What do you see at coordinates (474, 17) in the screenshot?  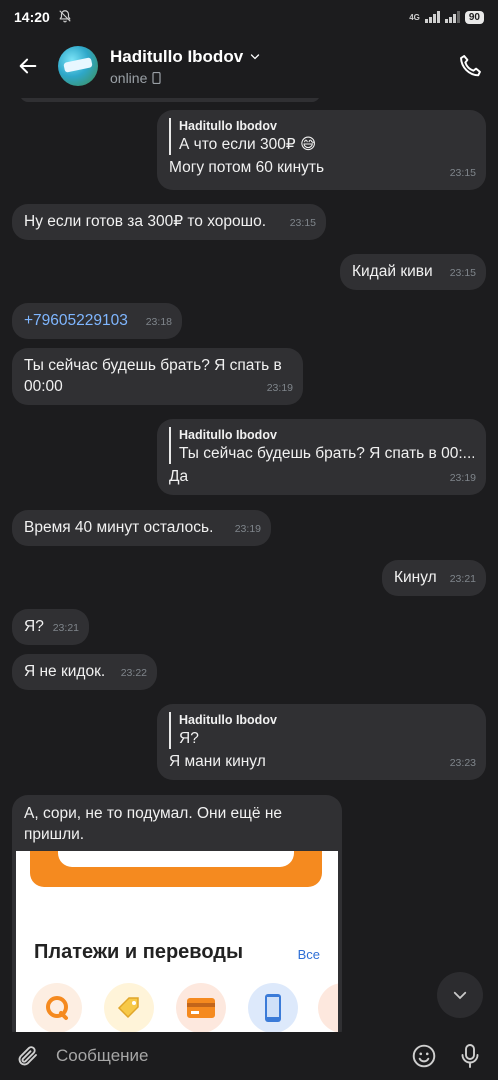 I see `battery-icon: 90` at bounding box center [474, 17].